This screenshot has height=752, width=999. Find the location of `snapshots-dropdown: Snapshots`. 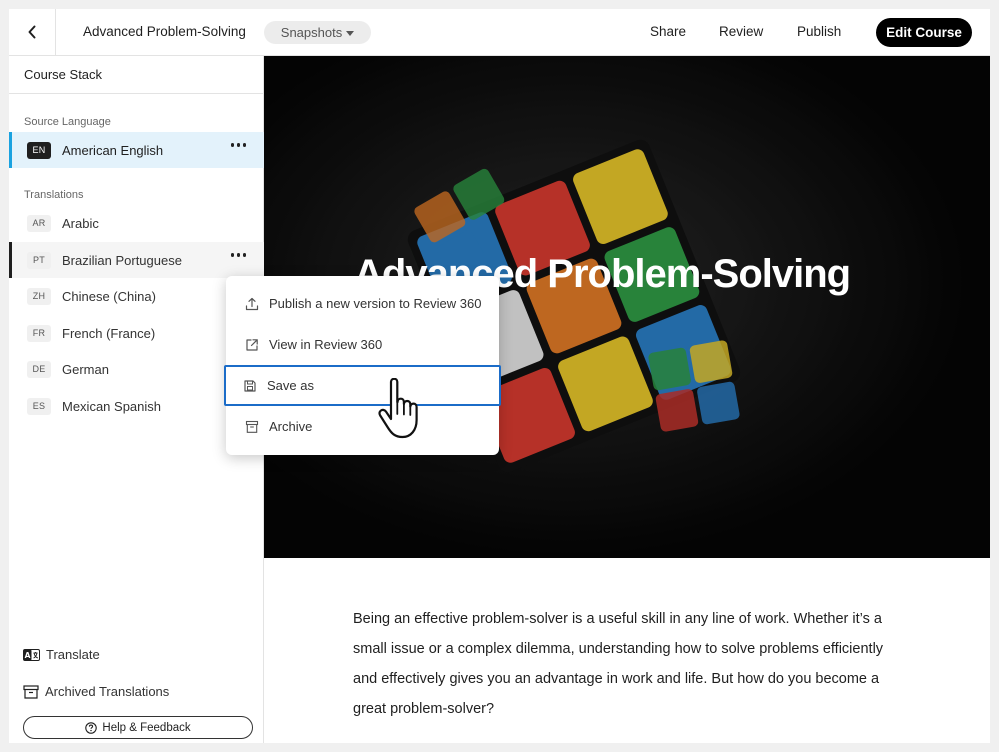

snapshots-dropdown: Snapshots is located at coordinates (317, 32).